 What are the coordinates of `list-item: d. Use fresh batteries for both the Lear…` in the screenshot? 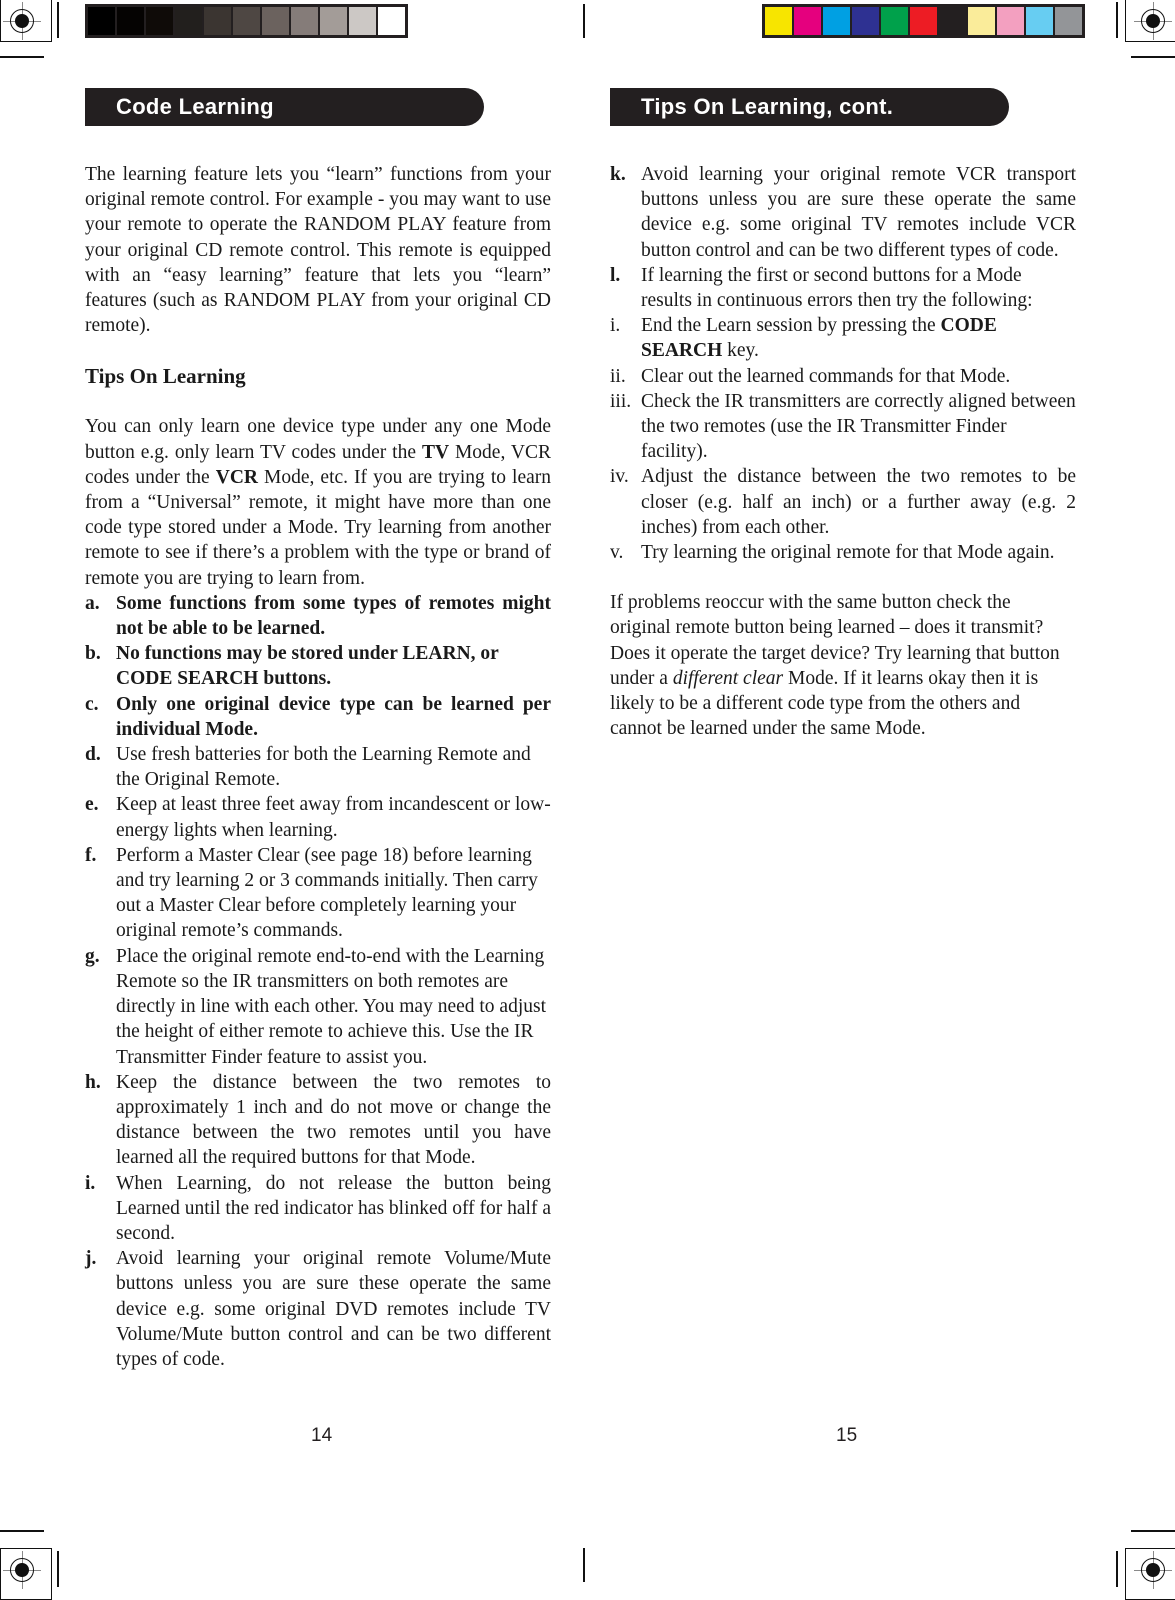 It's located at (318, 767).